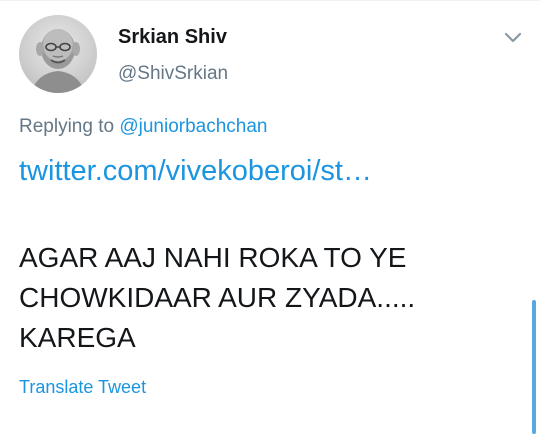  I want to click on tweet-text-line: KAREGA, so click(77, 337).